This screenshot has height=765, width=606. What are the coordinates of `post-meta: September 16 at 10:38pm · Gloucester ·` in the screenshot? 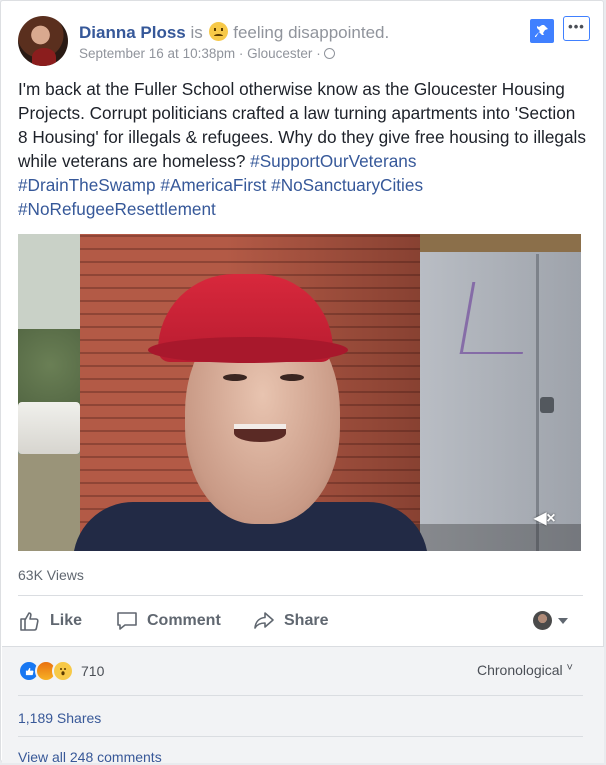 It's located at (207, 53).